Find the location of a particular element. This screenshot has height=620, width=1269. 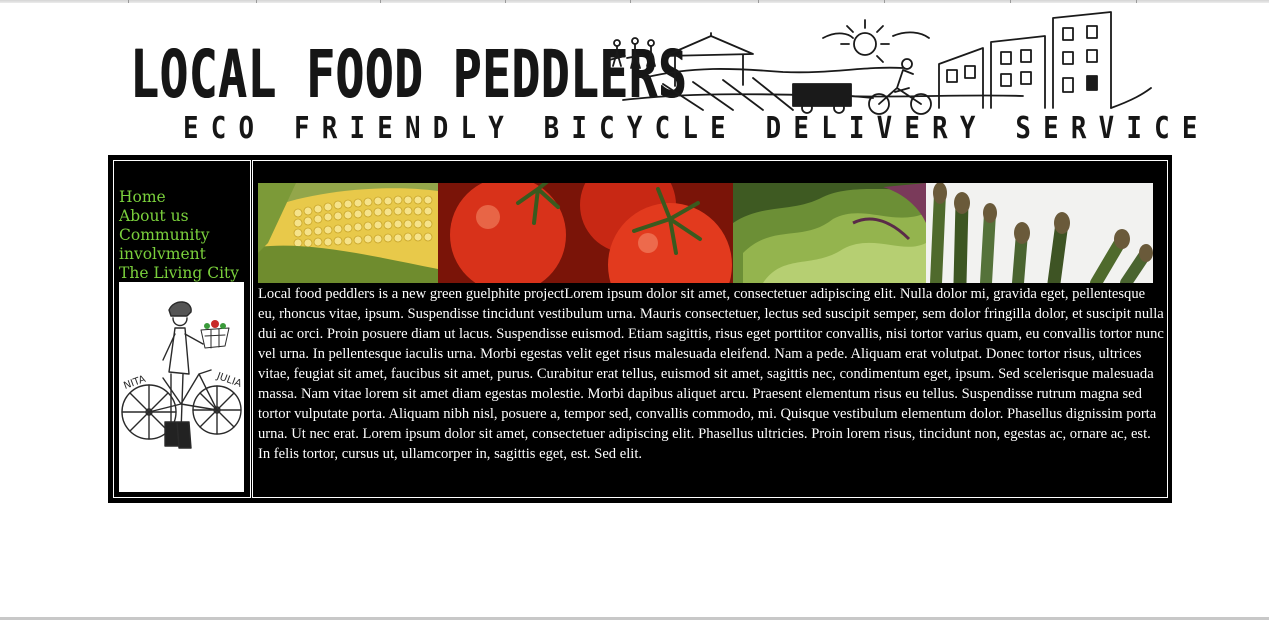

bicycle-girl-icon: NITA JULIA is located at coordinates (182, 375).